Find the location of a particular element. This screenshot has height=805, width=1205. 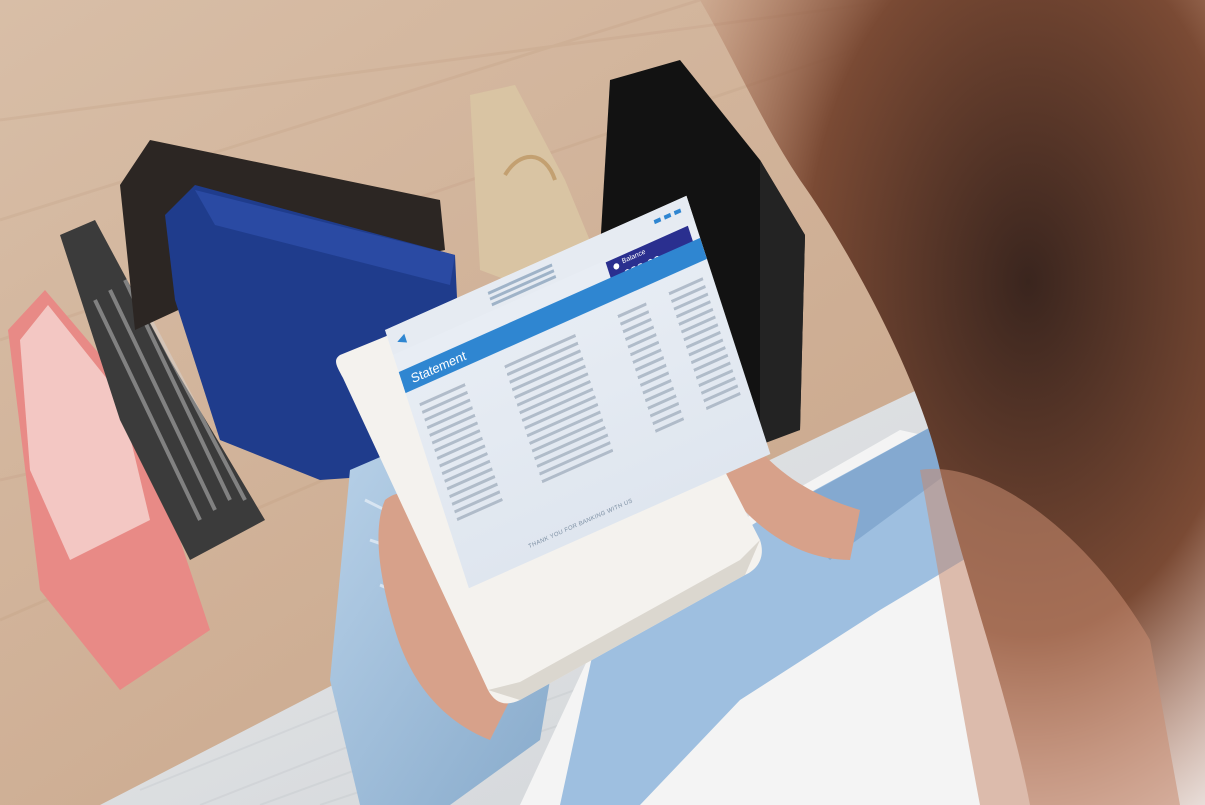

app-menu-icon is located at coordinates (667, 216).